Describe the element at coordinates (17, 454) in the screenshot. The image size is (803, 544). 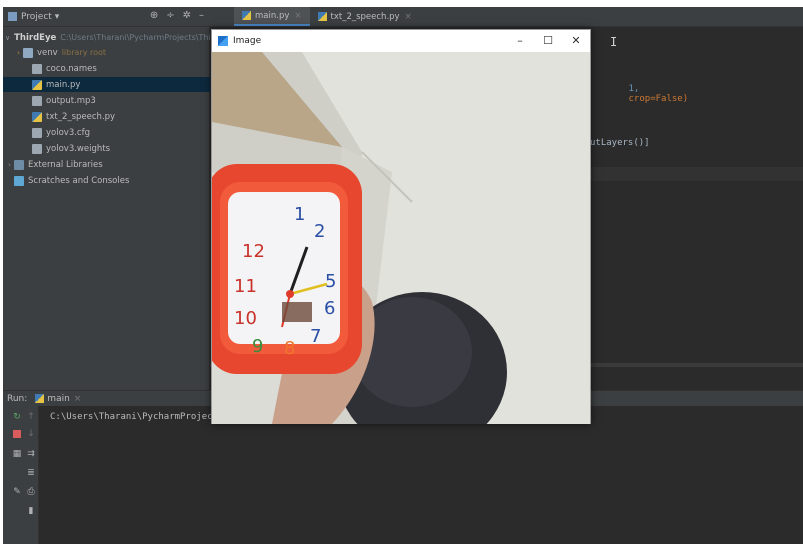
I see `layout-icon: ▦` at that location.